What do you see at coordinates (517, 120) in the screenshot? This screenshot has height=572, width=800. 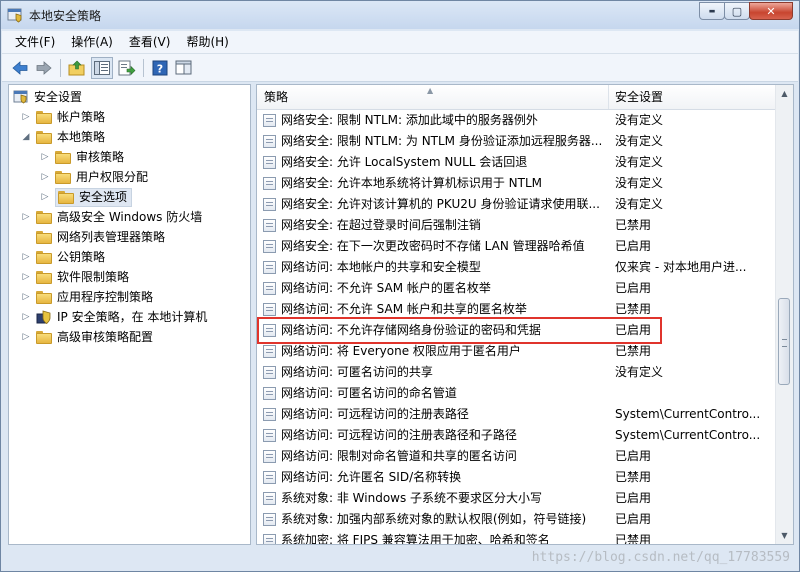 I see `table-row: 网络安全: 限制 NTLM: 添加此域中的服务器例外 没有定义` at bounding box center [517, 120].